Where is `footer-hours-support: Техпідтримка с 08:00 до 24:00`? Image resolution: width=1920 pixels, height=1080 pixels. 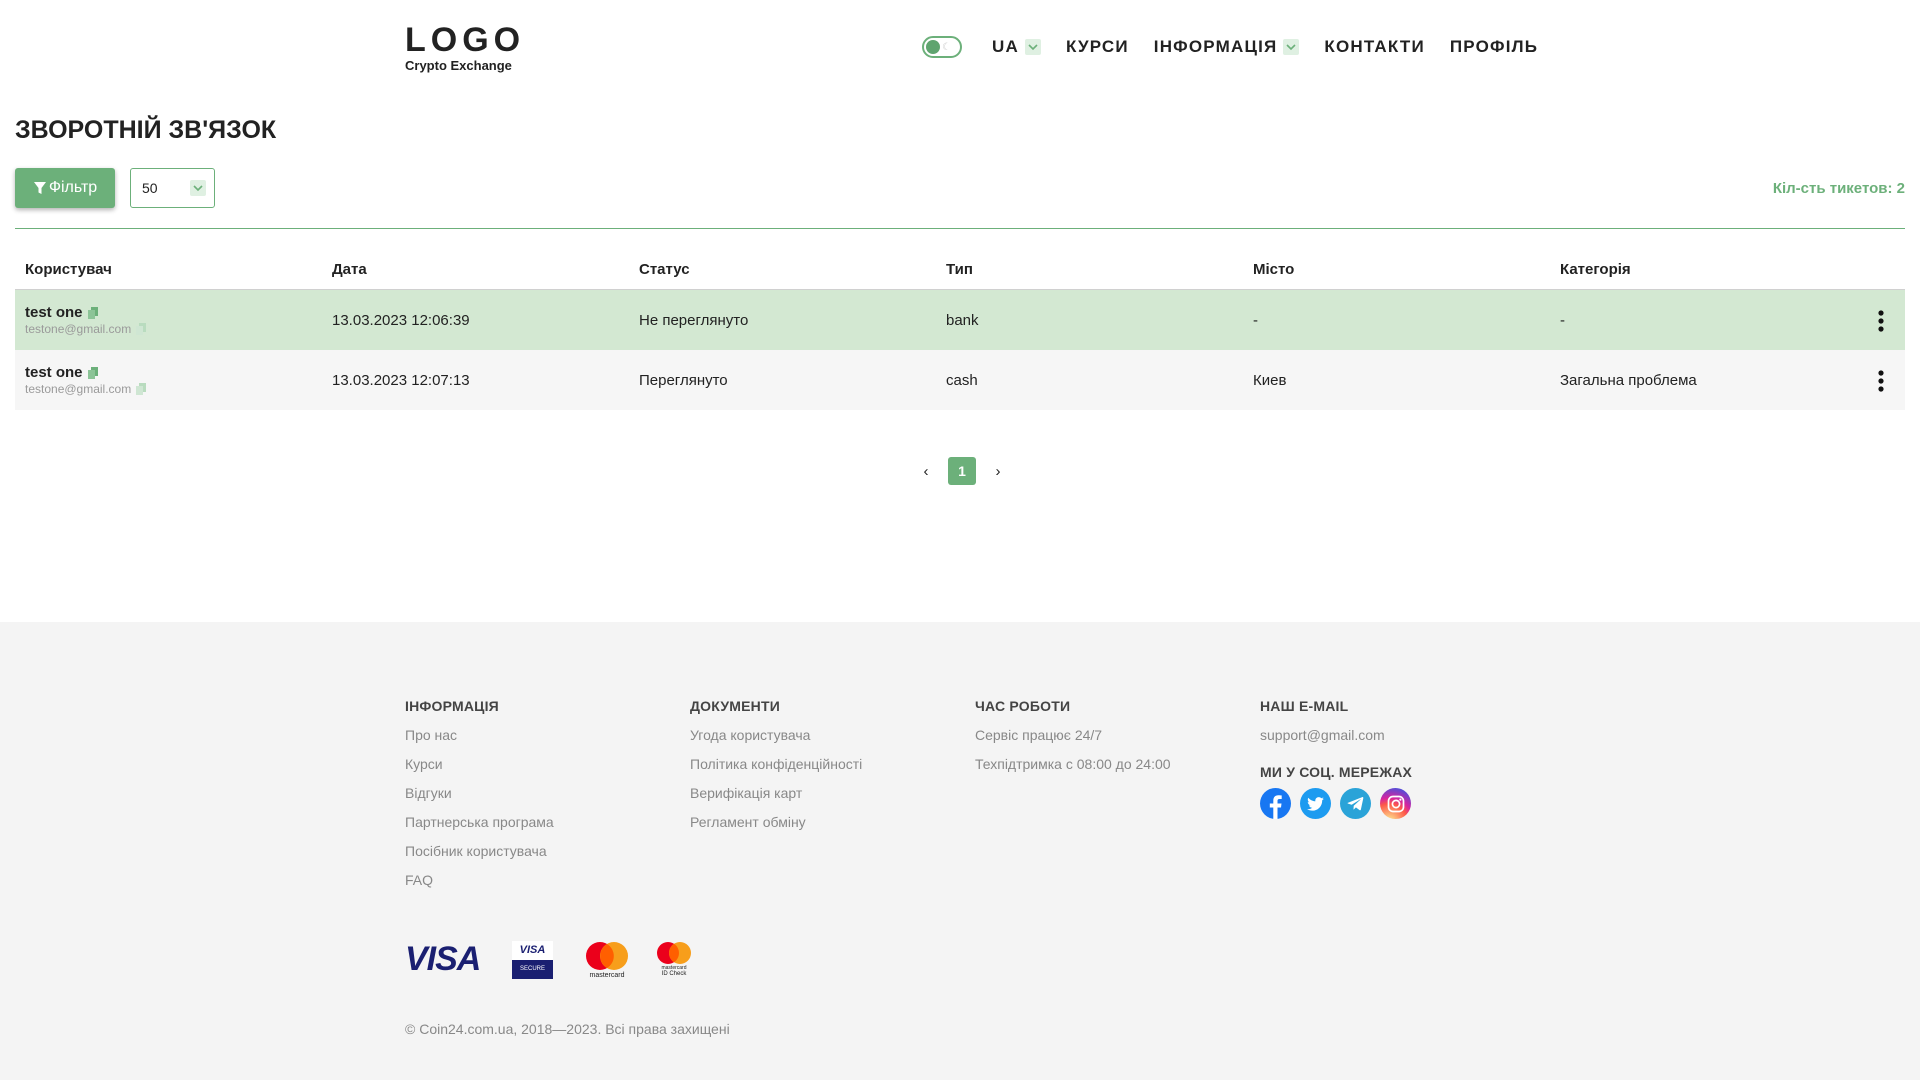 footer-hours-support: Техпідтримка с 08:00 до 24:00 is located at coordinates (1073, 764).